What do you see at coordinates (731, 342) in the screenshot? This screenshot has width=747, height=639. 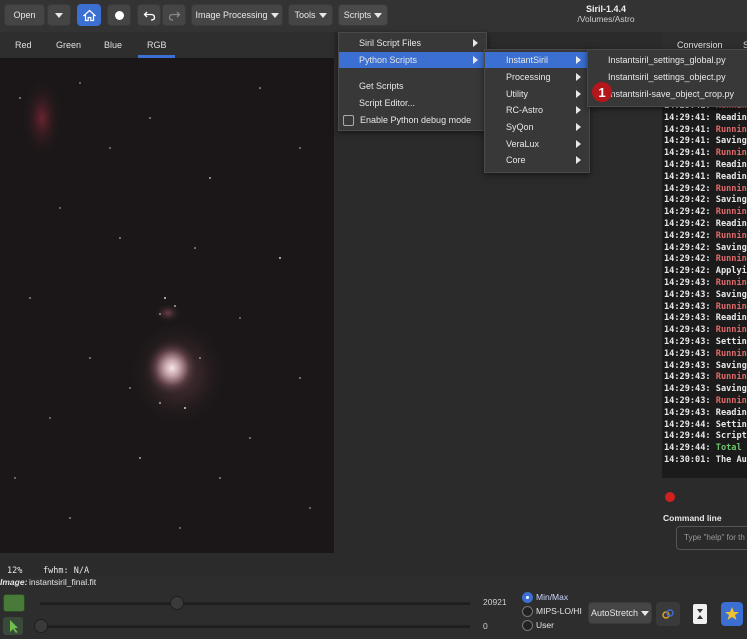 I see `log-message: Settin` at bounding box center [731, 342].